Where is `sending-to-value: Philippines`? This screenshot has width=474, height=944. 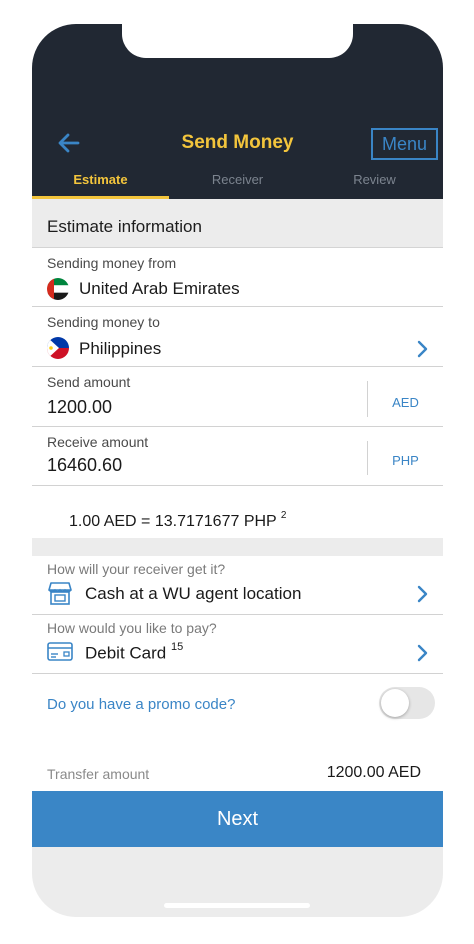
sending-to-value: Philippines is located at coordinates (120, 348).